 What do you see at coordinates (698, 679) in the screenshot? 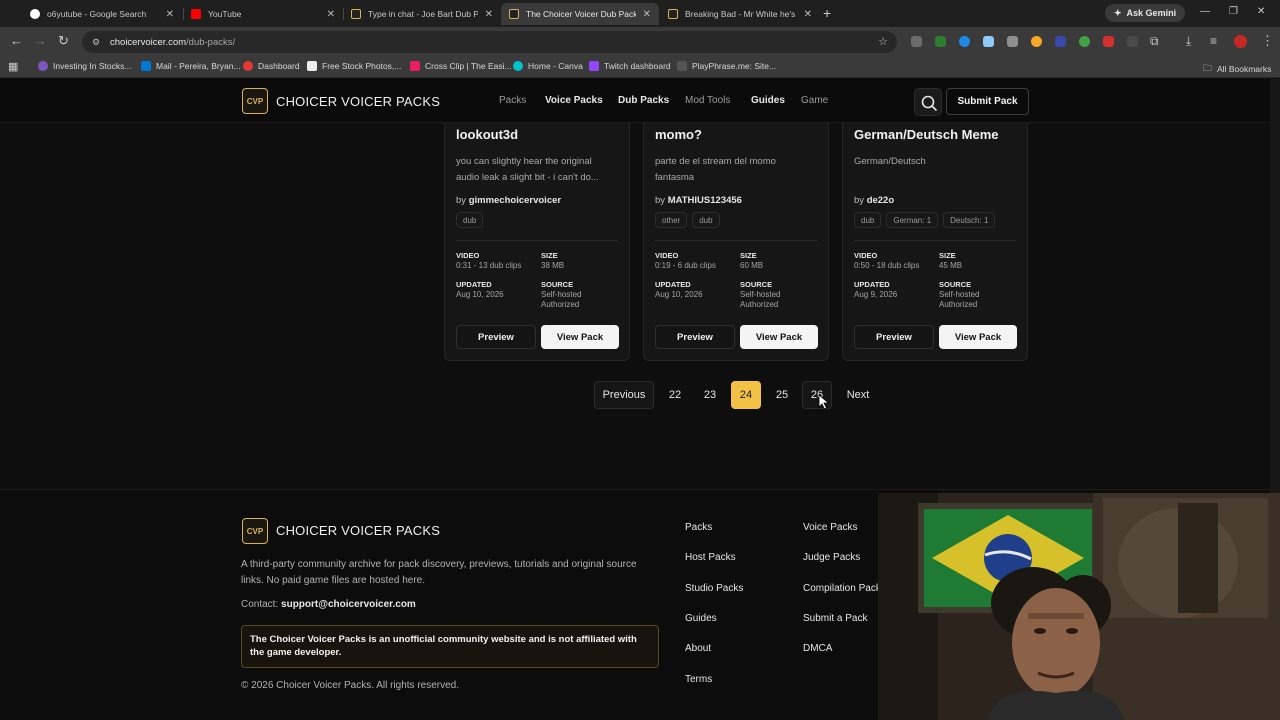
I see `footer-link-terms: Terms` at bounding box center [698, 679].